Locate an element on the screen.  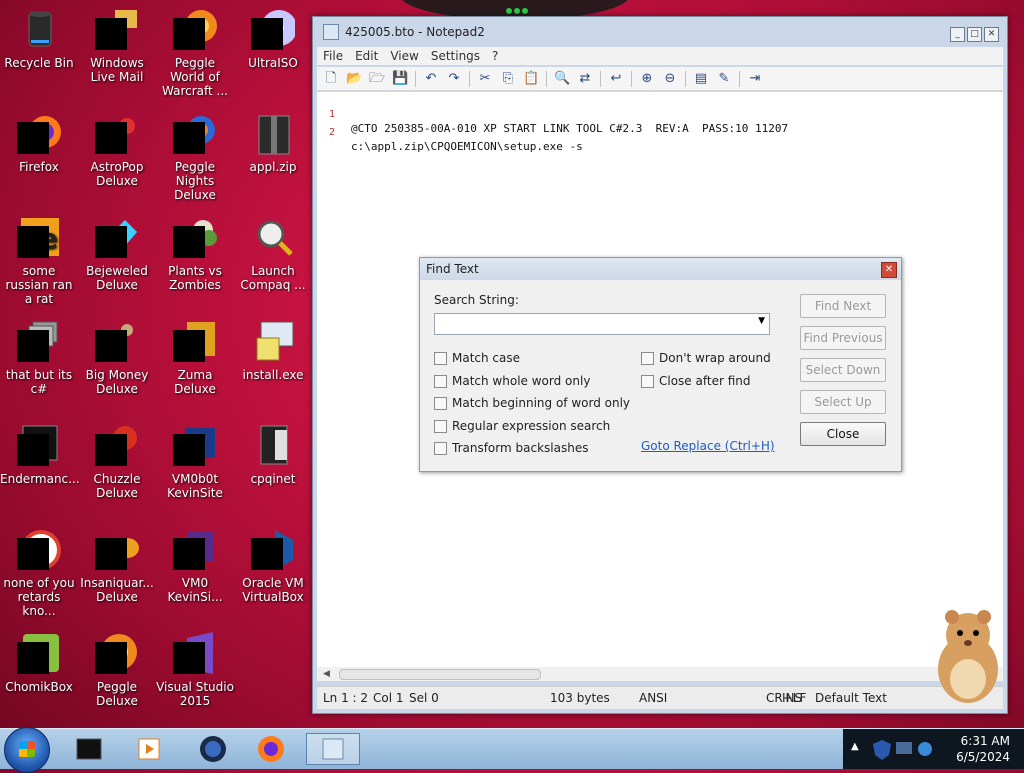
goto-replace-link: Goto Replace (Ctrl+H) is located at coordinates (708, 446).